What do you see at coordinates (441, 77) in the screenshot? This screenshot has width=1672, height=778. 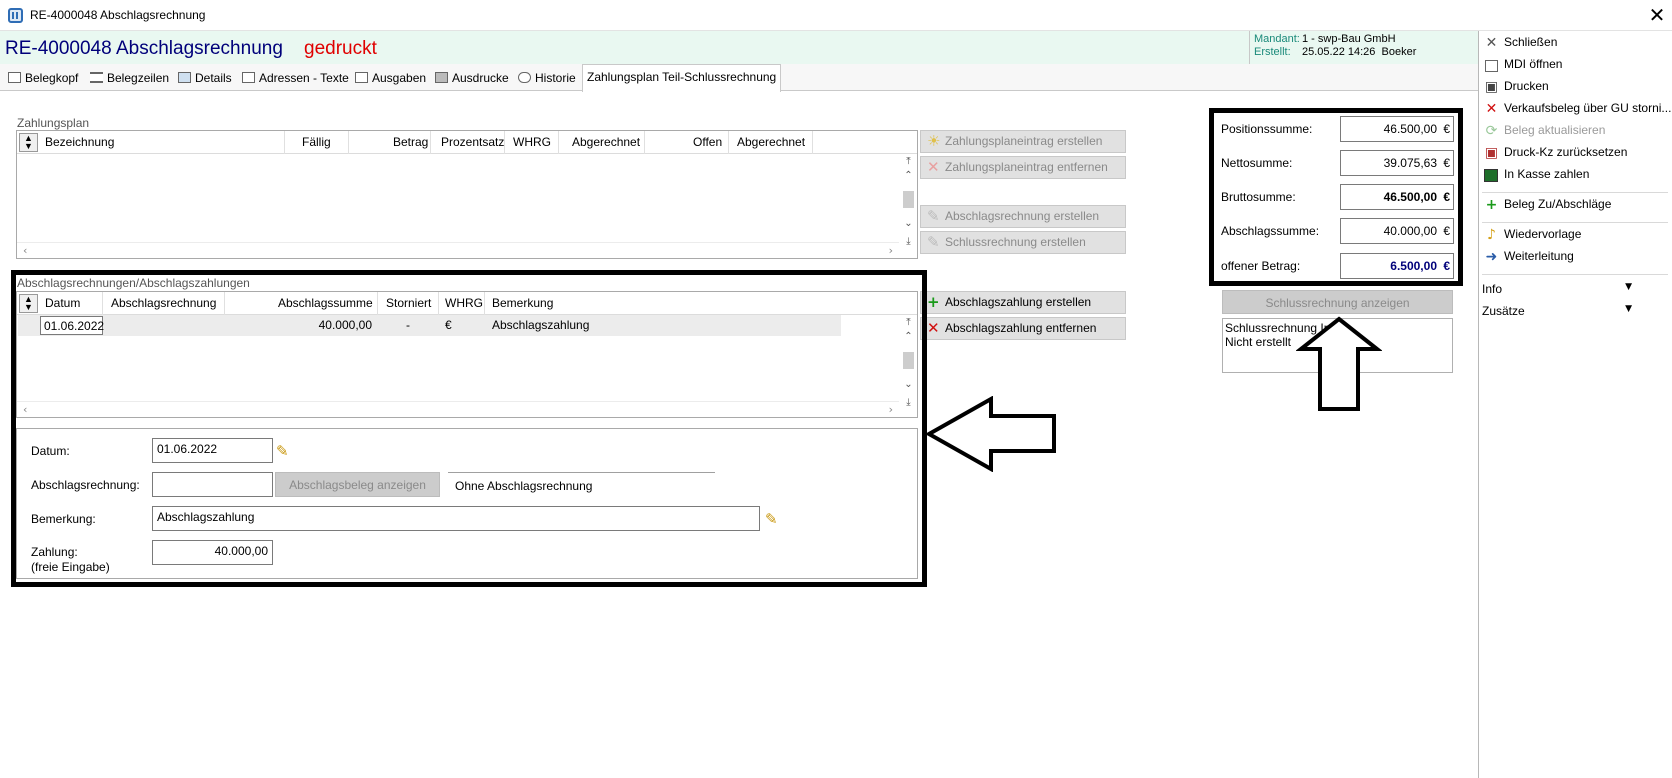 I see `printer-icon` at bounding box center [441, 77].